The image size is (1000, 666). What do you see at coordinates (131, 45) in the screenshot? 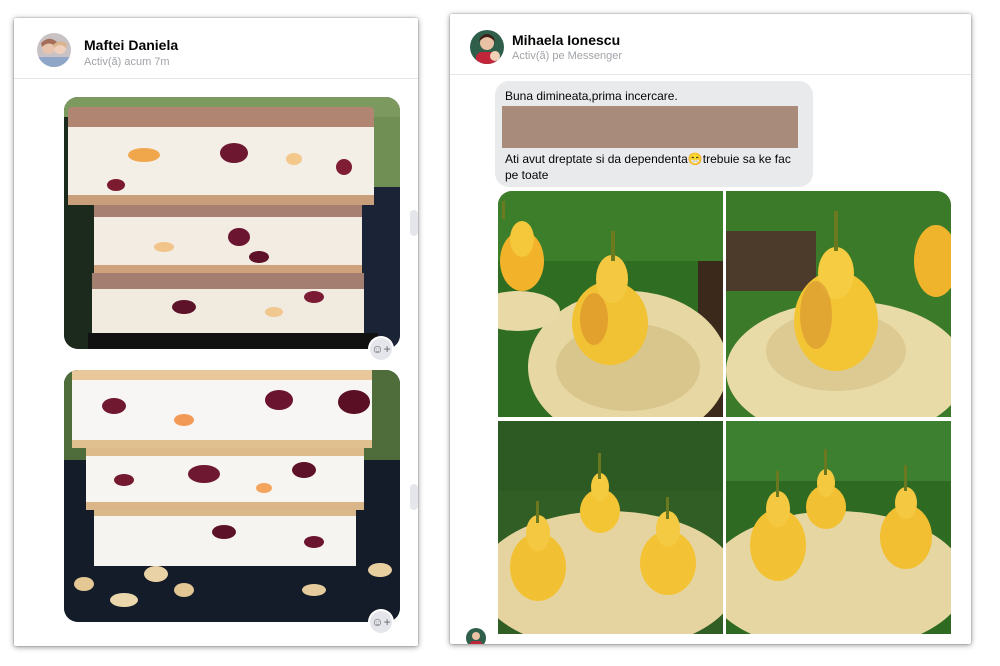
I see `contact-name: Maftei Daniela` at bounding box center [131, 45].